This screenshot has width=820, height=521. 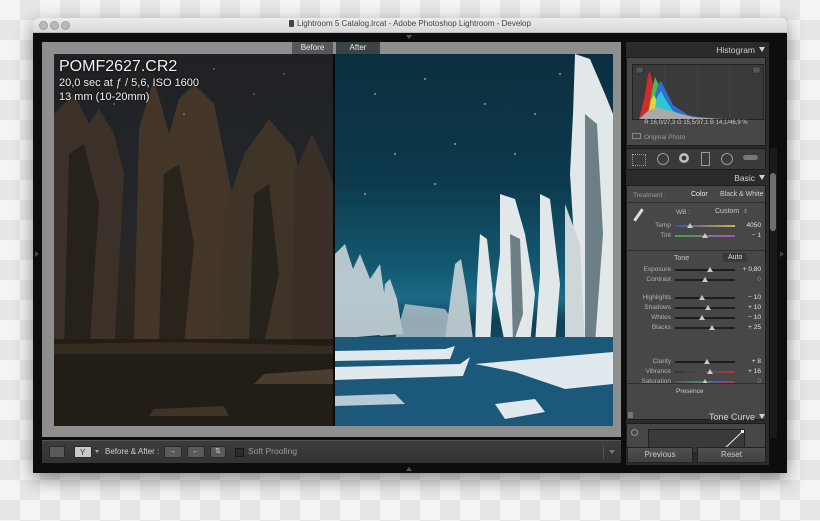 What do you see at coordinates (735, 50) in the screenshot?
I see `histogram-header-label: Histogram` at bounding box center [735, 50].